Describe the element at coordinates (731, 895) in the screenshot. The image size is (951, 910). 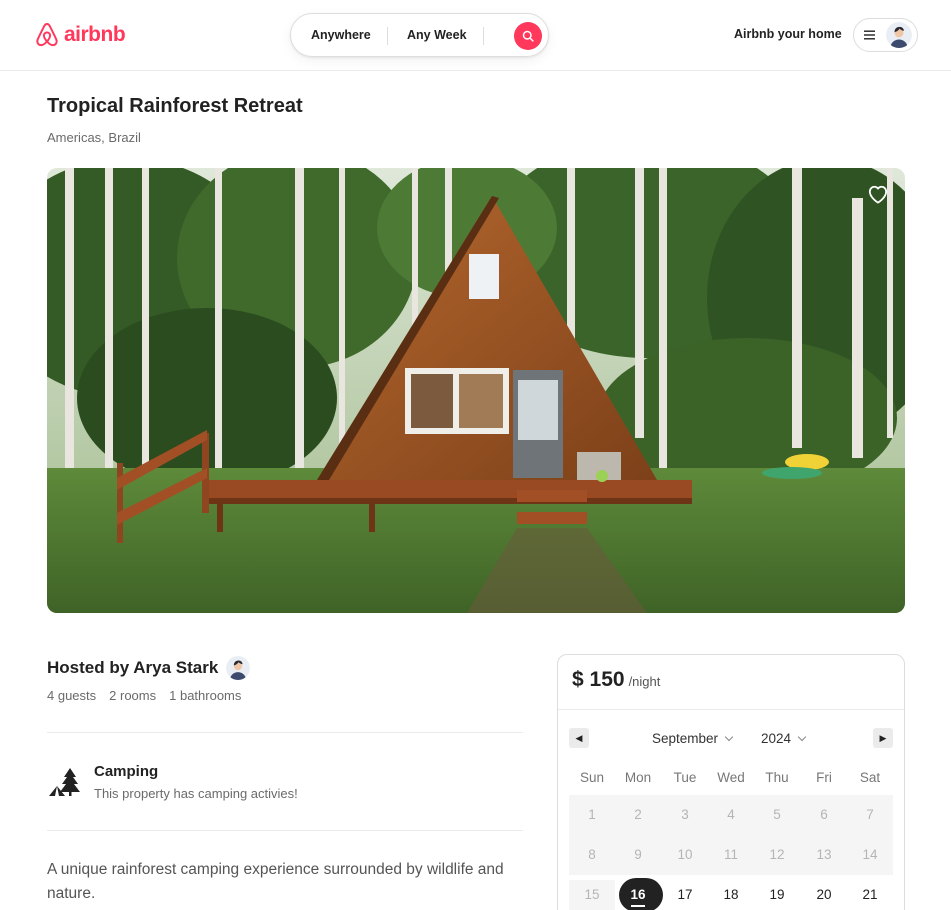
I see `calendar-day: 18` at that location.